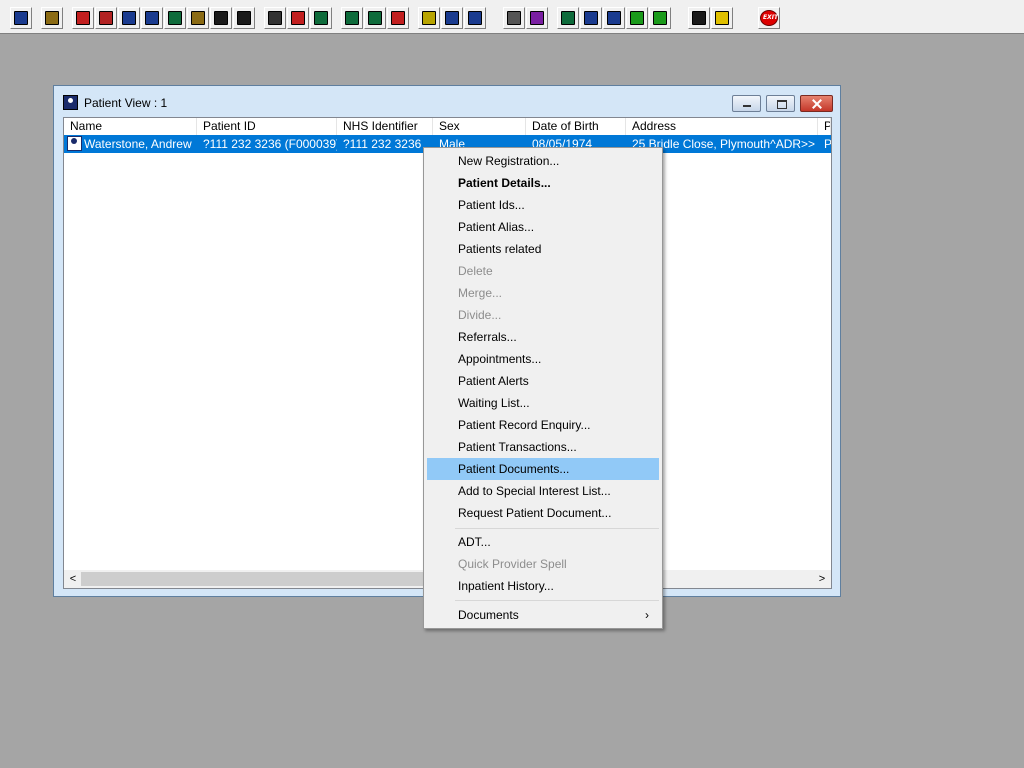 Image resolution: width=1024 pixels, height=768 pixels. Describe the element at coordinates (429, 18) in the screenshot. I see `letter-icon` at that location.